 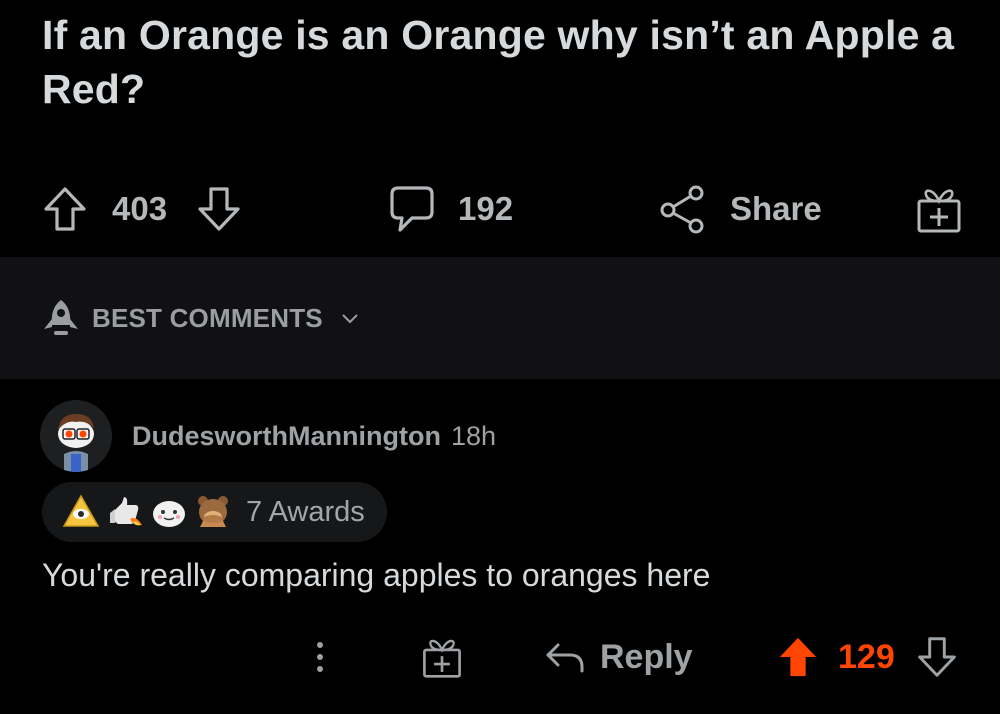 I want to click on snoo-avatar-icon, so click(x=76, y=436).